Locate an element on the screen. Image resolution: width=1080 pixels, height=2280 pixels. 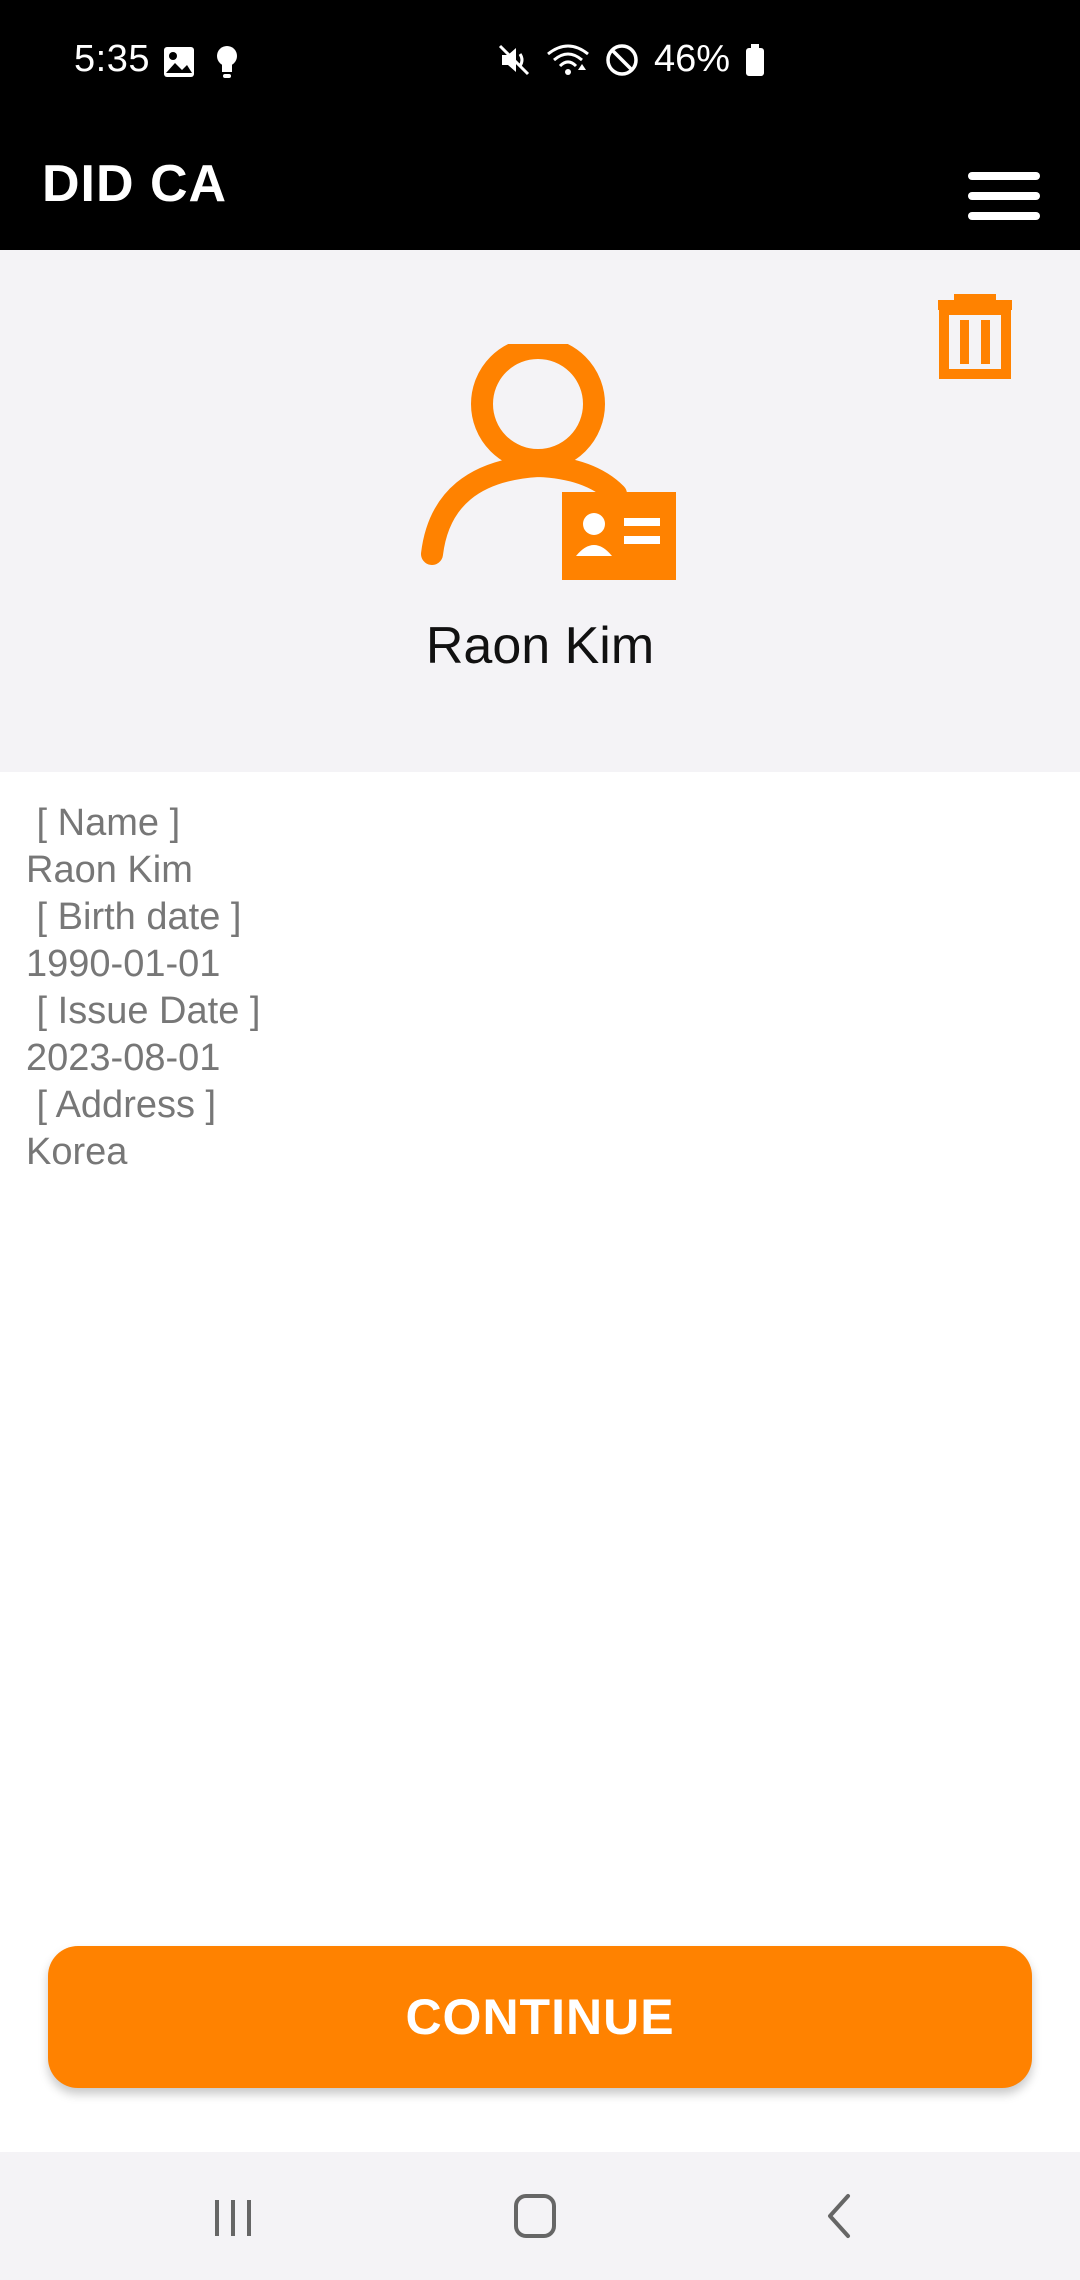
recents-button is located at coordinates (233, 2216).